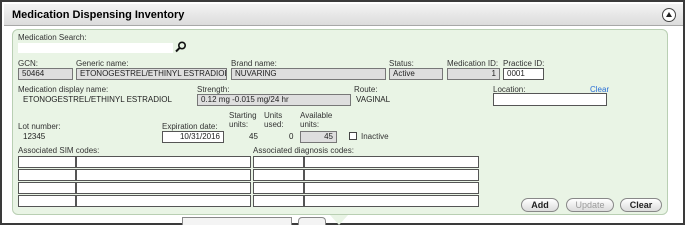 The image size is (685, 240). What do you see at coordinates (343, 15) in the screenshot?
I see `section-header: Medication Dispensing Inventory` at bounding box center [343, 15].